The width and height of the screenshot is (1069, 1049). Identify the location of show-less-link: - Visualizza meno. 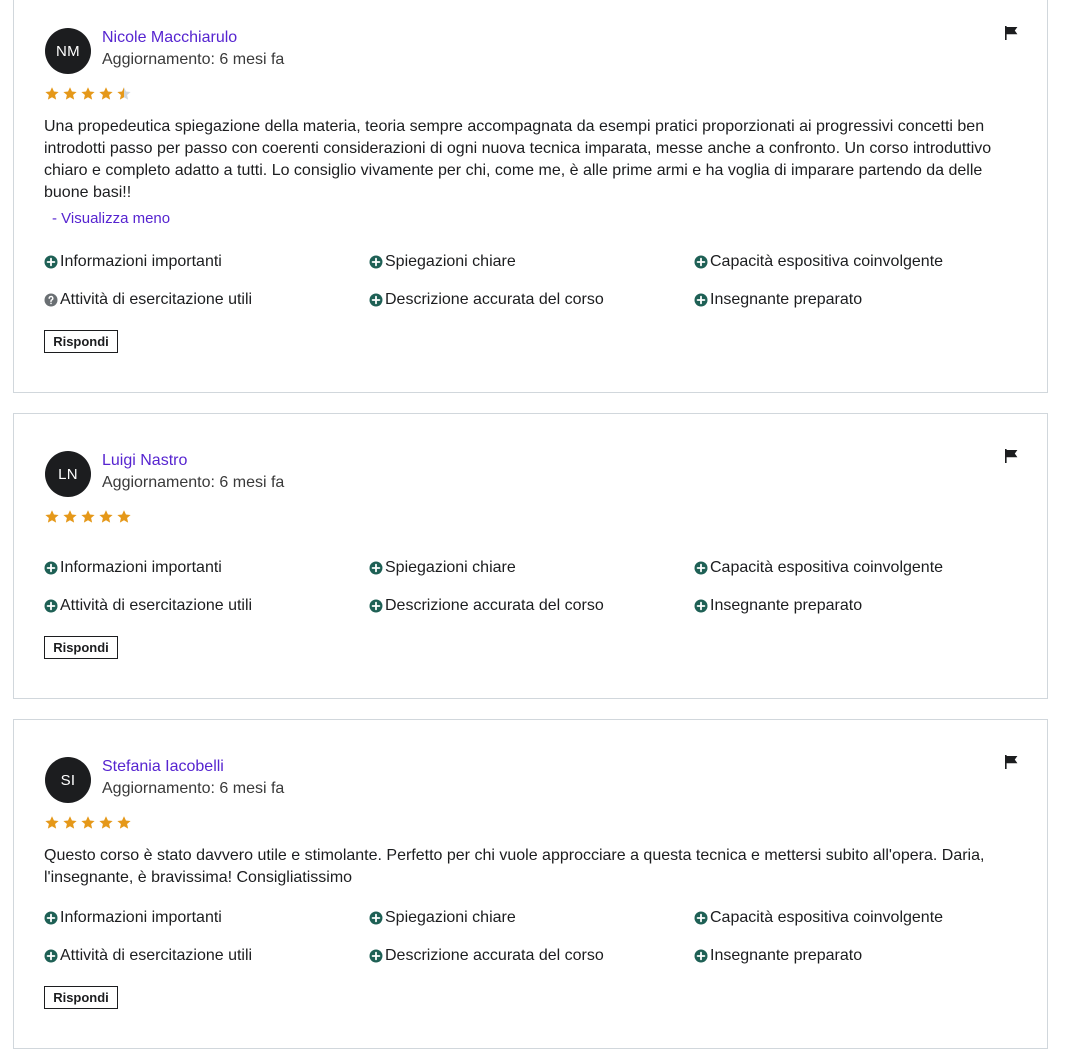
(111, 218).